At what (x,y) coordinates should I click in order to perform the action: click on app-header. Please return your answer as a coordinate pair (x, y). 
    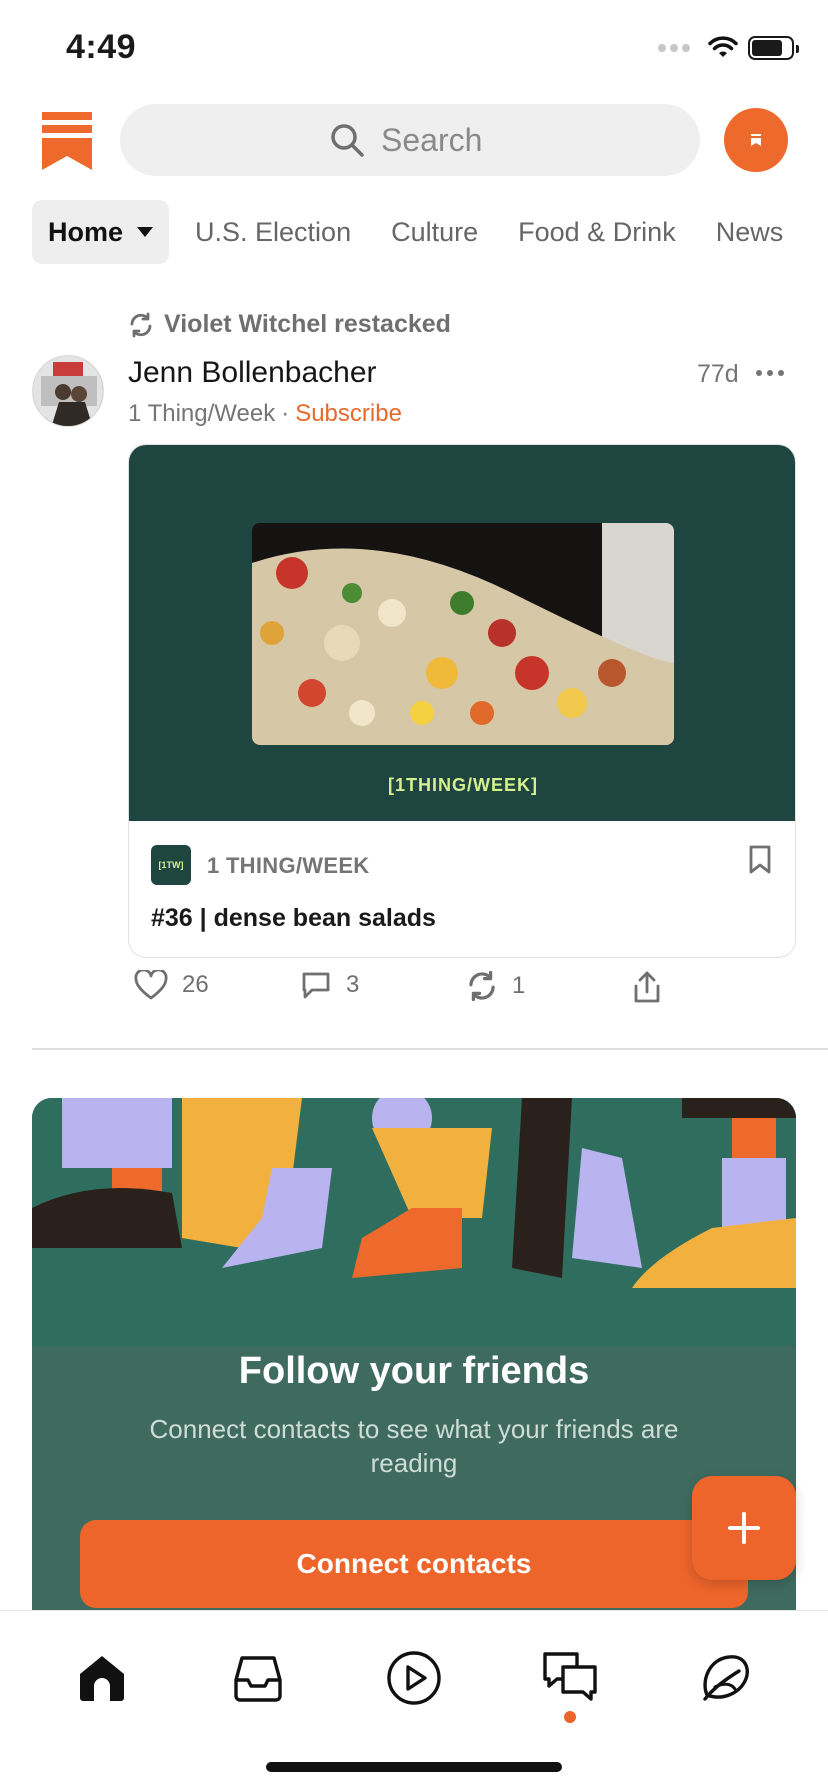
    Looking at the image, I should click on (414, 140).